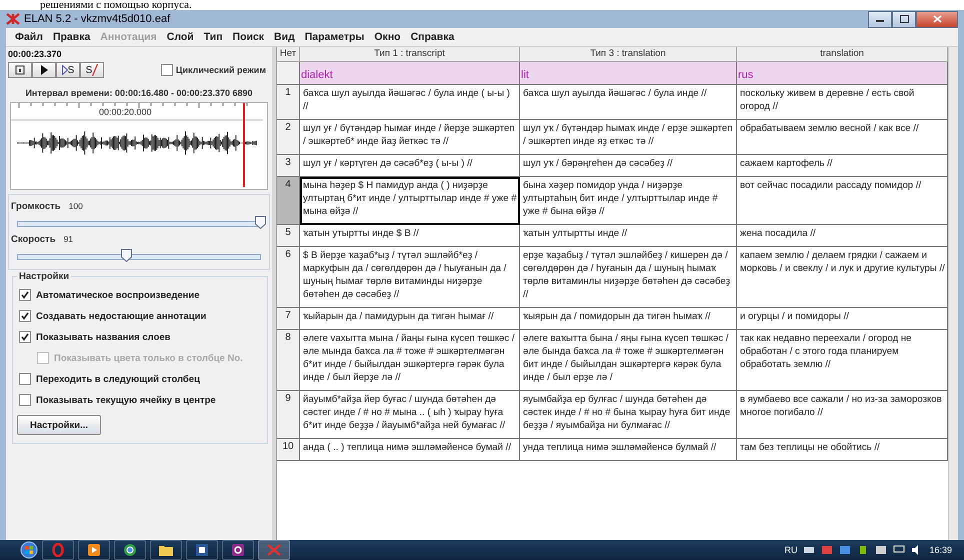  Describe the element at coordinates (628, 319) in the screenshot. I see `annotation-cell: ҡыярын да / помидорын да тигән һымаҡ //` at that location.